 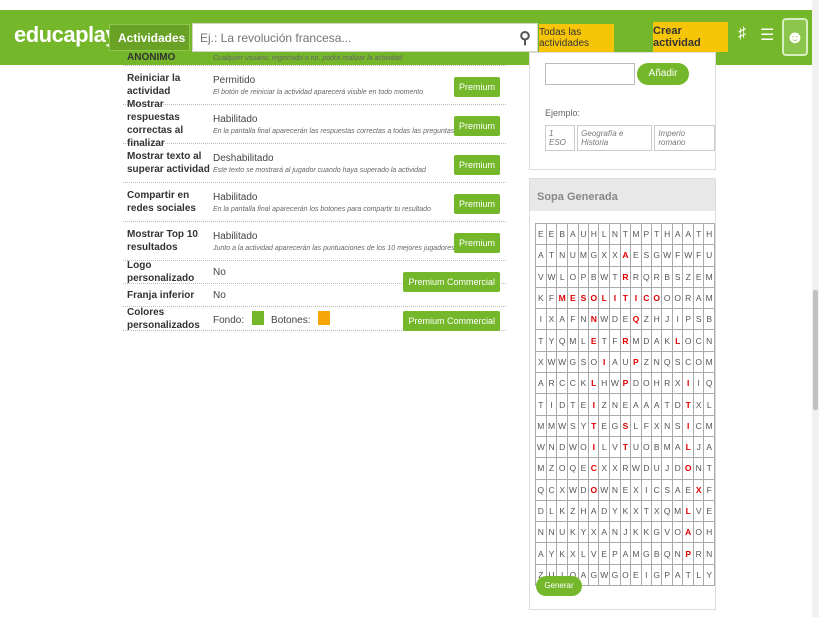 I want to click on logo: educaplay, so click(x=66, y=35).